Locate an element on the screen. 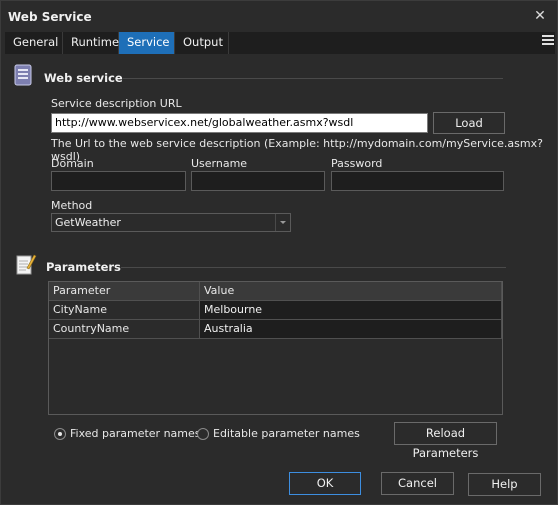  fixed-parameter-names-radio: Fixed parameter names is located at coordinates (127, 435).